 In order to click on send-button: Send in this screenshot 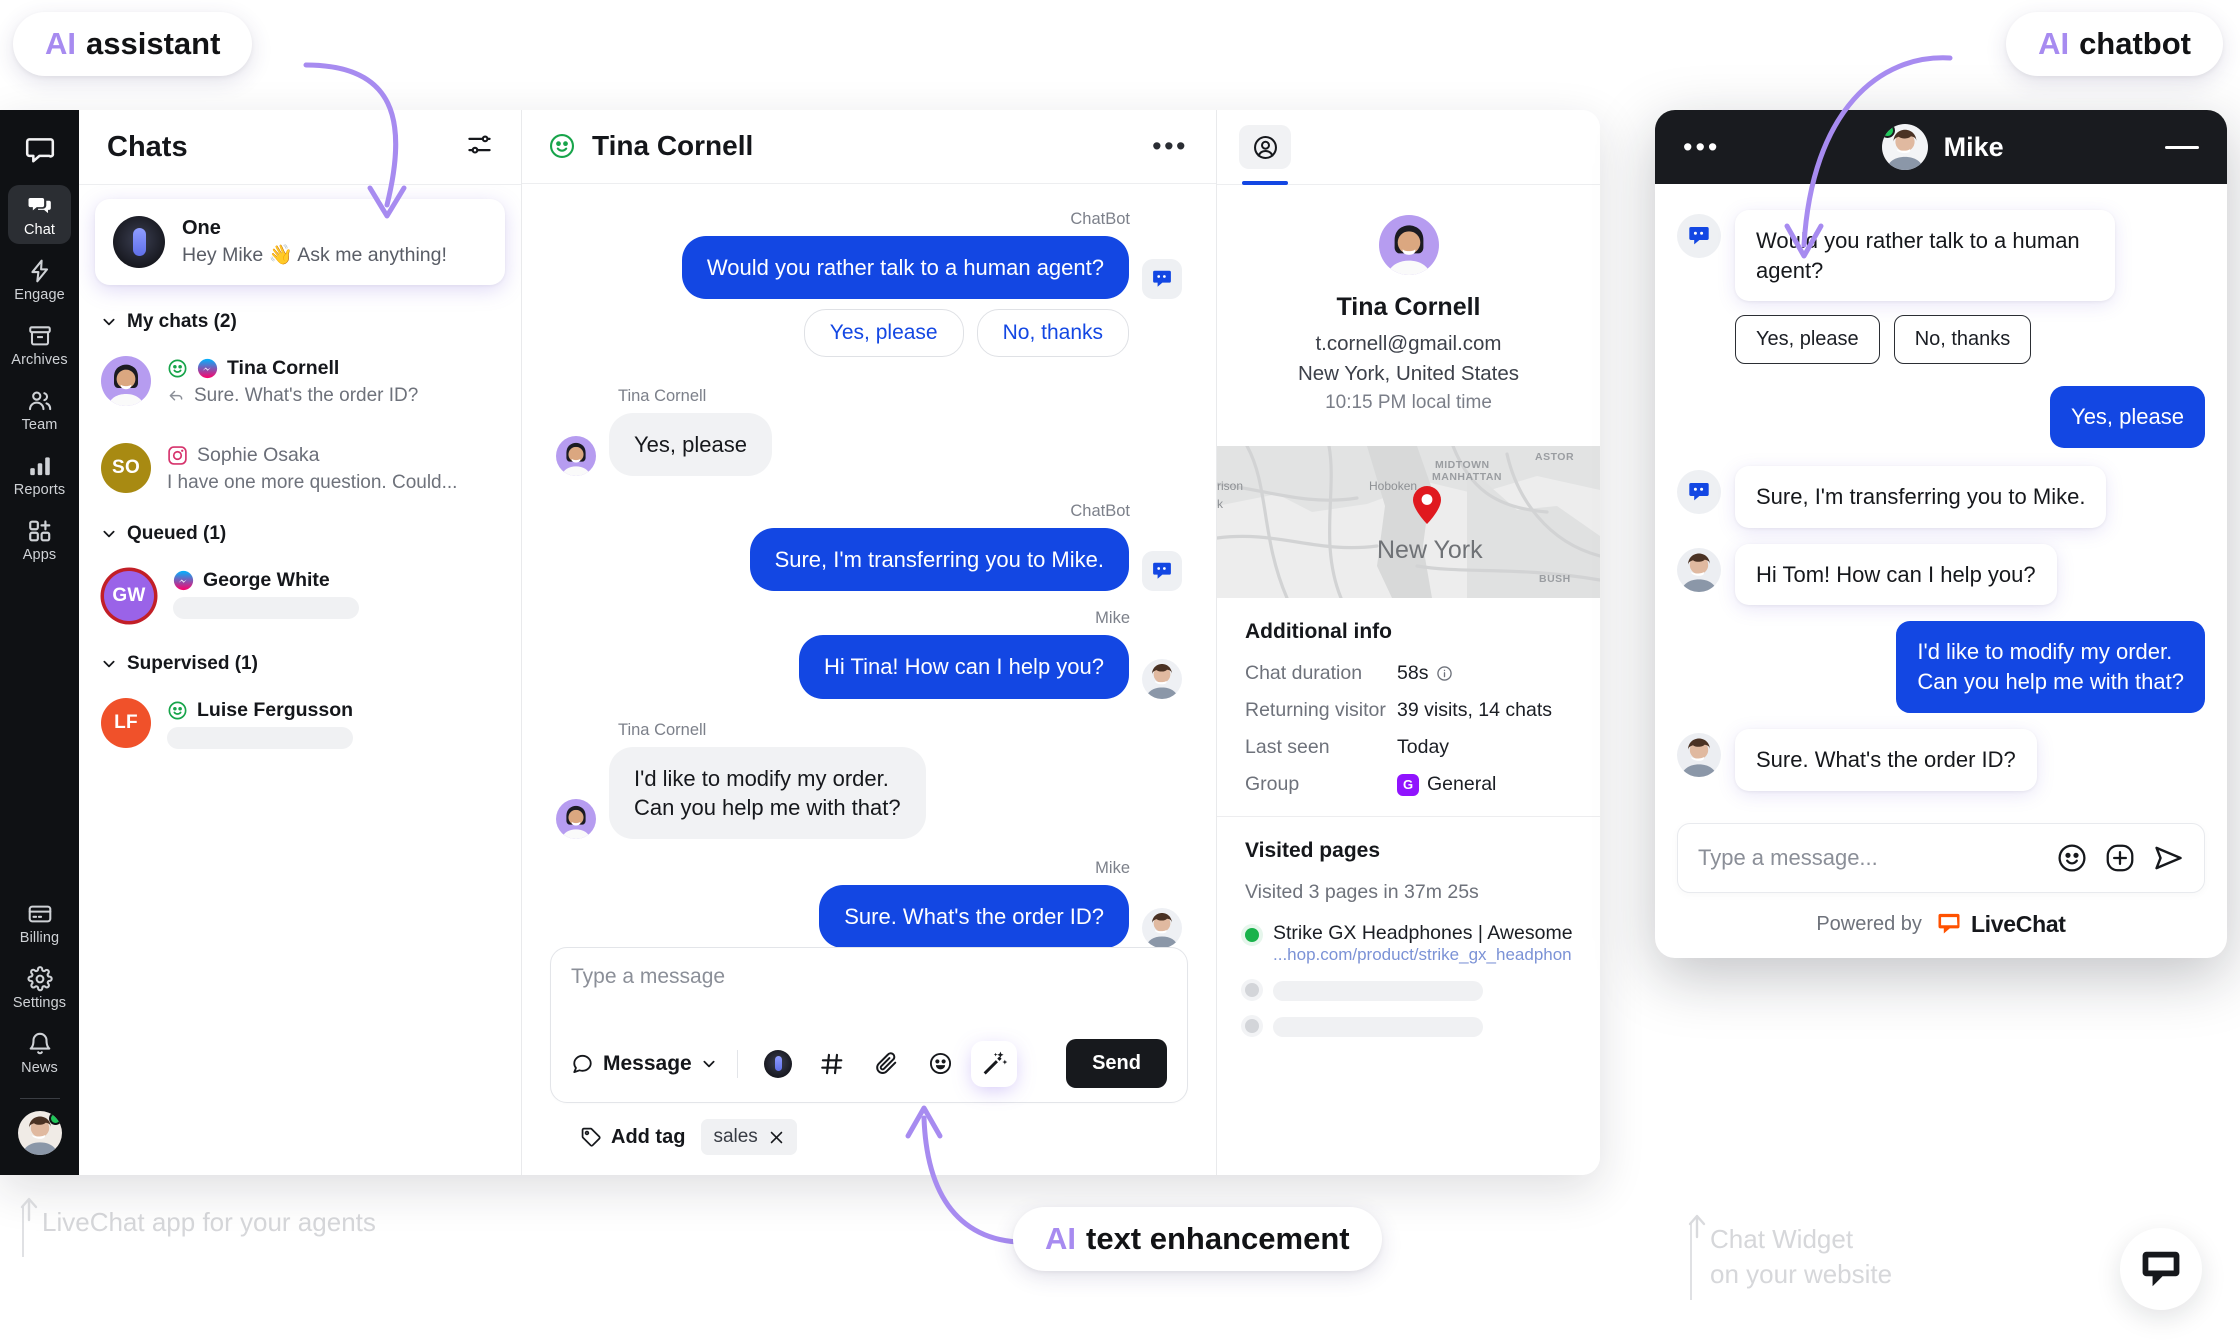, I will do `click(1116, 1063)`.